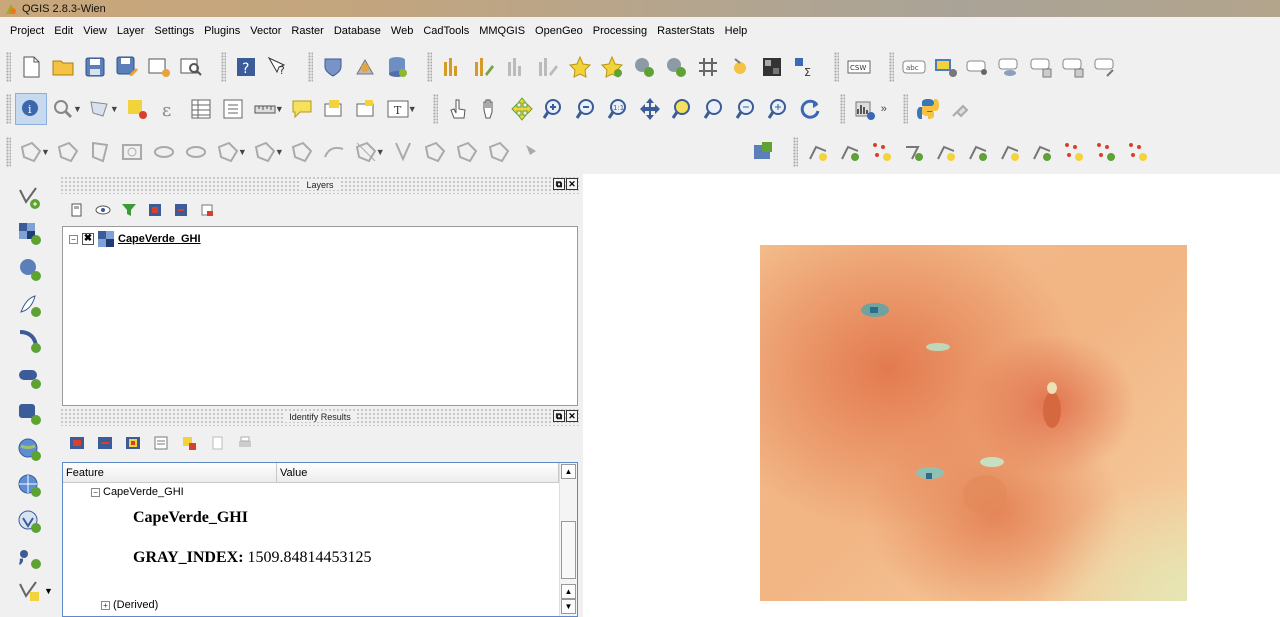 This screenshot has width=1280, height=617. Describe the element at coordinates (131, 31) in the screenshot. I see `menu-layer: Layer` at that location.